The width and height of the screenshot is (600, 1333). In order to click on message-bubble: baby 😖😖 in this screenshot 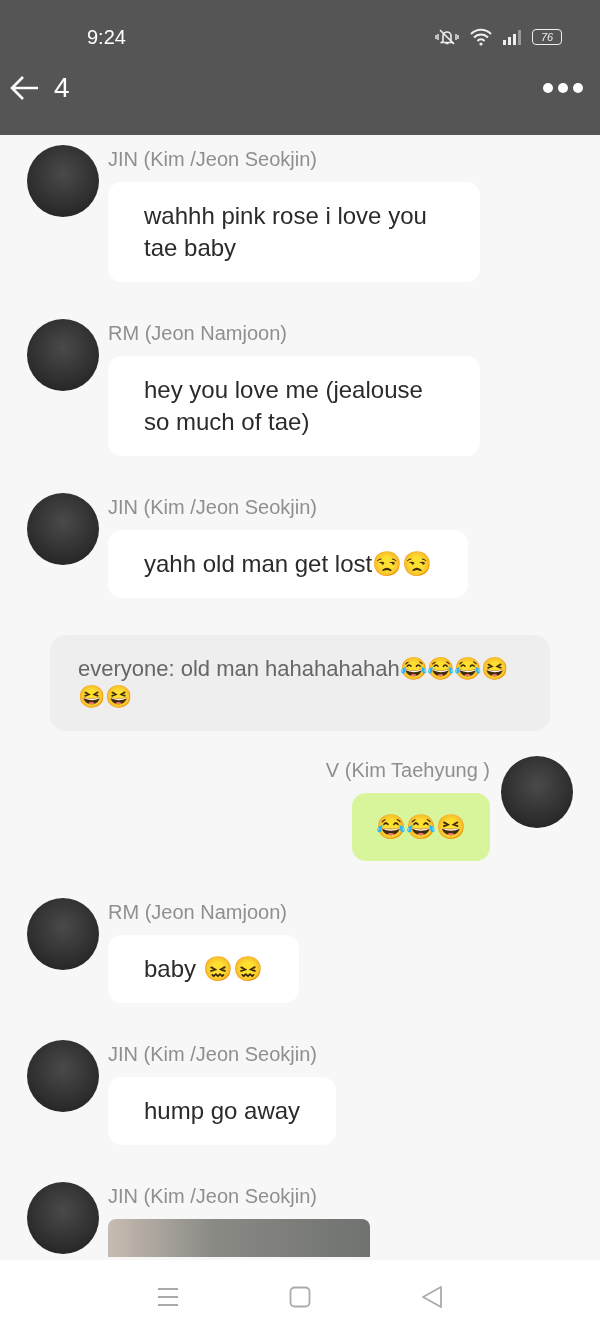, I will do `click(203, 969)`.